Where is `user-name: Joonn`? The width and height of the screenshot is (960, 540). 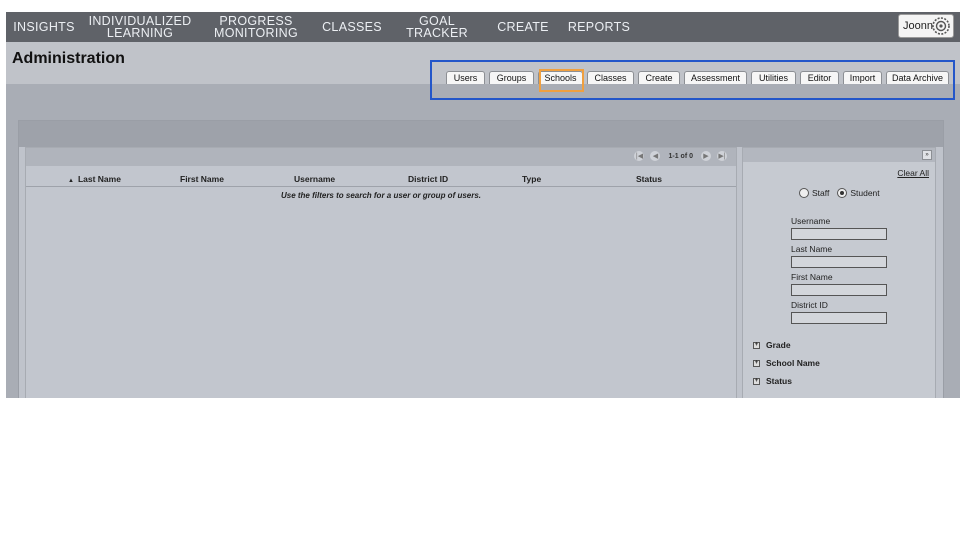
user-name: Joonn is located at coordinates (918, 26).